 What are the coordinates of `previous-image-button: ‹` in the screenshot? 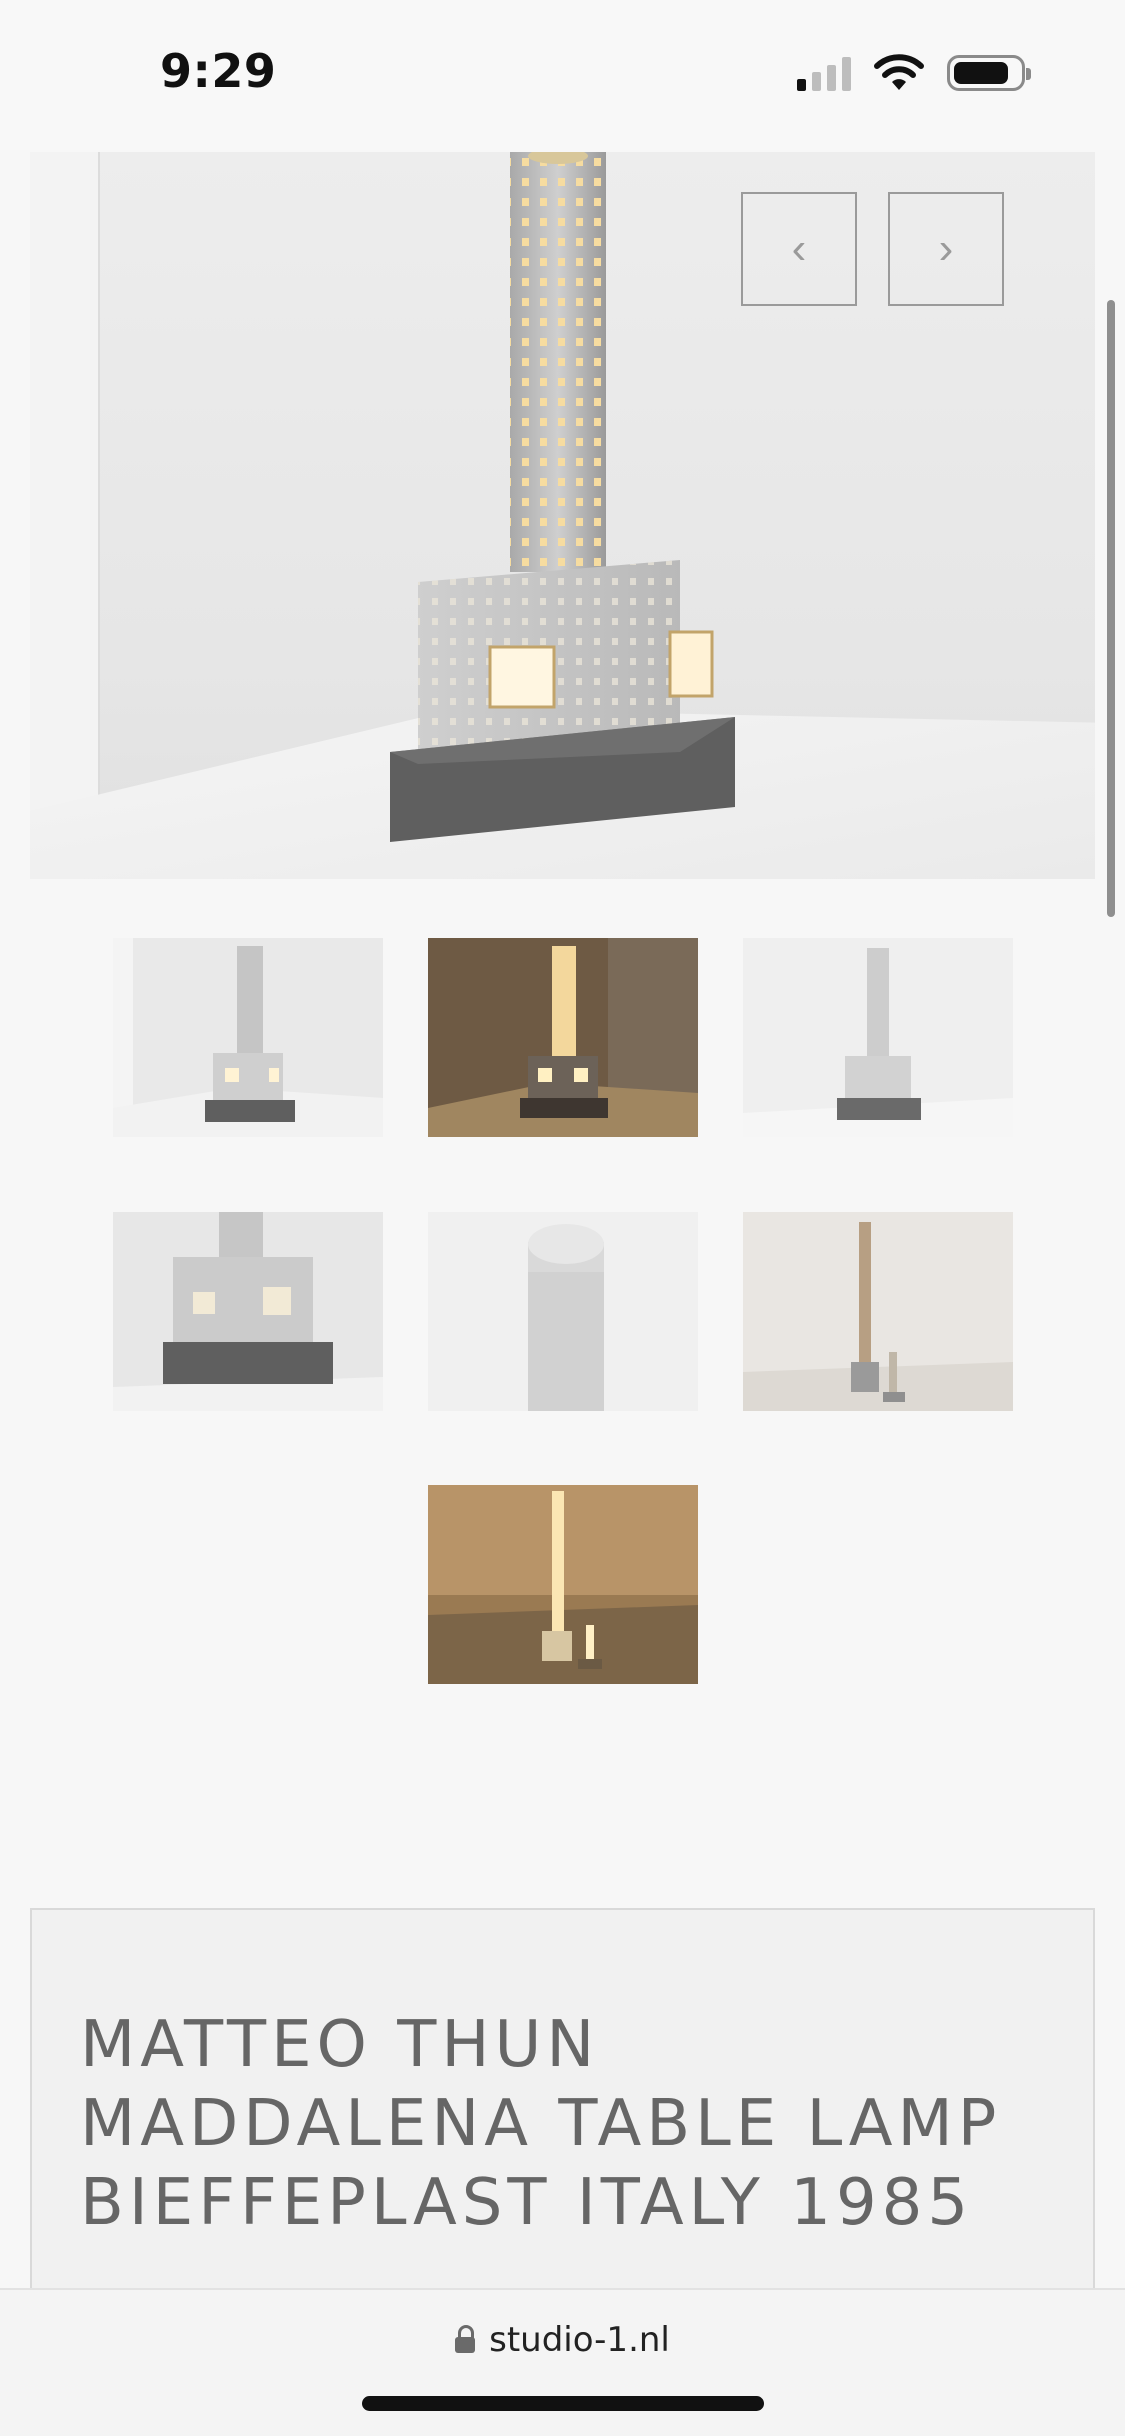 It's located at (799, 249).